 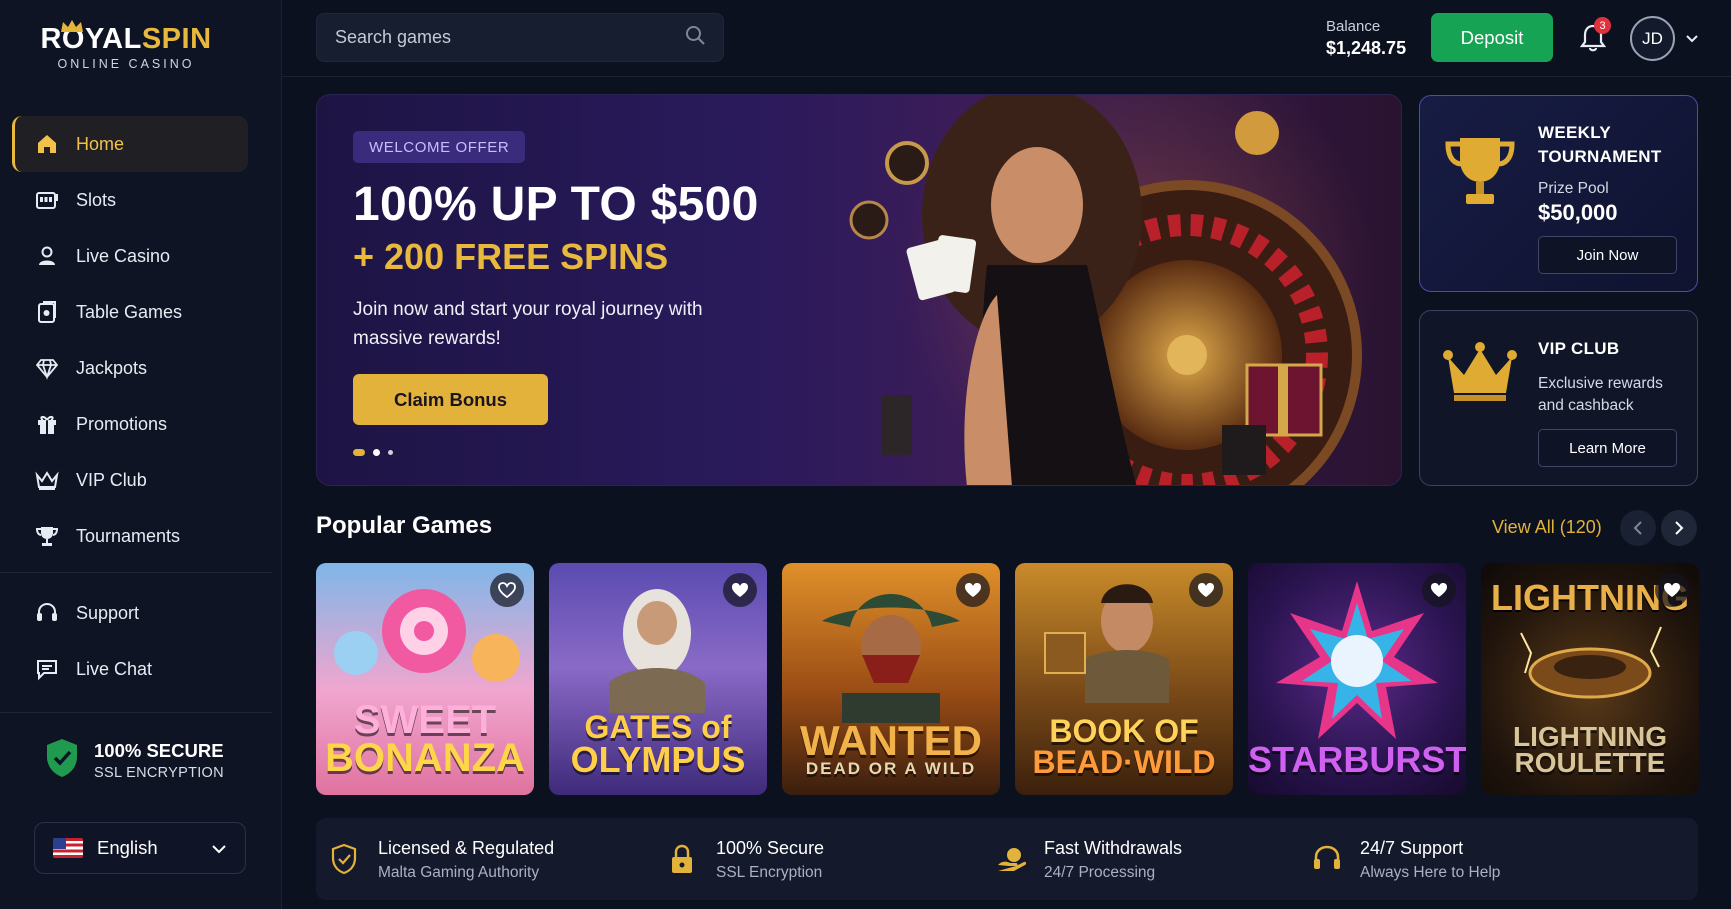 What do you see at coordinates (1579, 348) in the screenshot?
I see `vip-title: VIP CLUB` at bounding box center [1579, 348].